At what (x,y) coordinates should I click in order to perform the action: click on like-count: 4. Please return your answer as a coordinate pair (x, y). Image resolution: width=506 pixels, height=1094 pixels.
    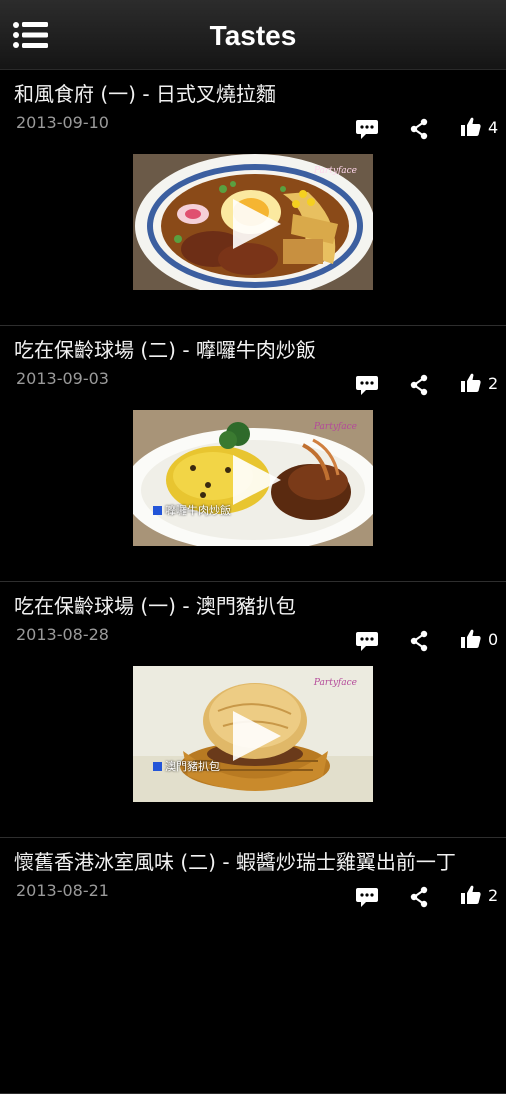
    Looking at the image, I should click on (493, 127).